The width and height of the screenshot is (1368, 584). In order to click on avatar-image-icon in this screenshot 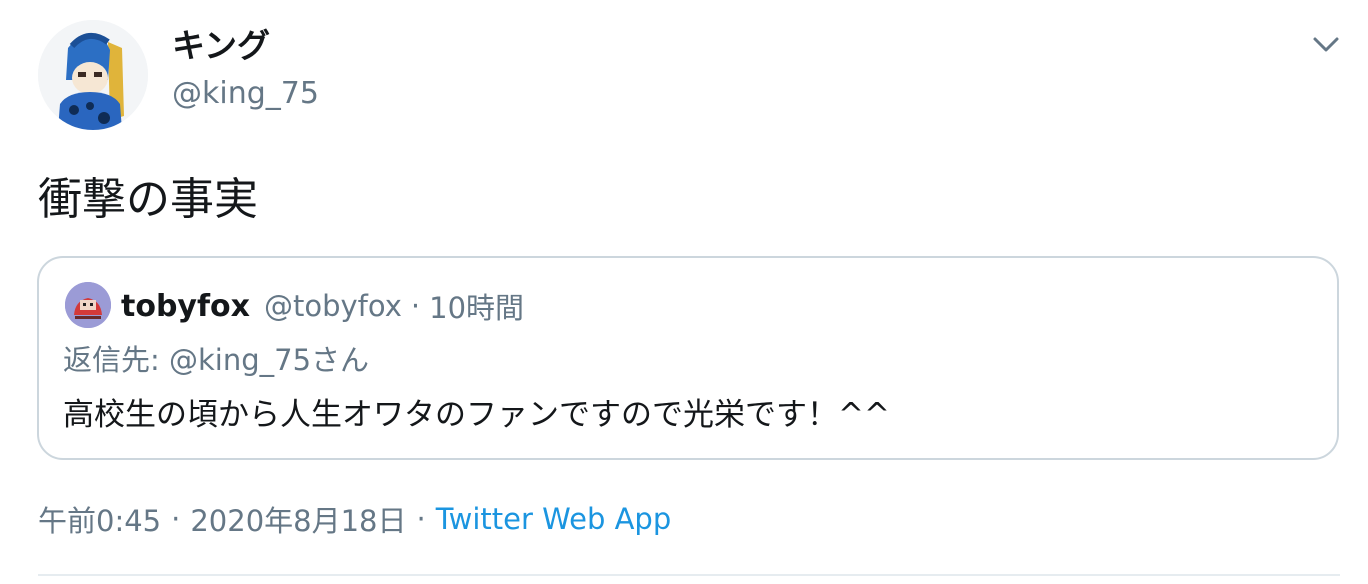, I will do `click(93, 75)`.